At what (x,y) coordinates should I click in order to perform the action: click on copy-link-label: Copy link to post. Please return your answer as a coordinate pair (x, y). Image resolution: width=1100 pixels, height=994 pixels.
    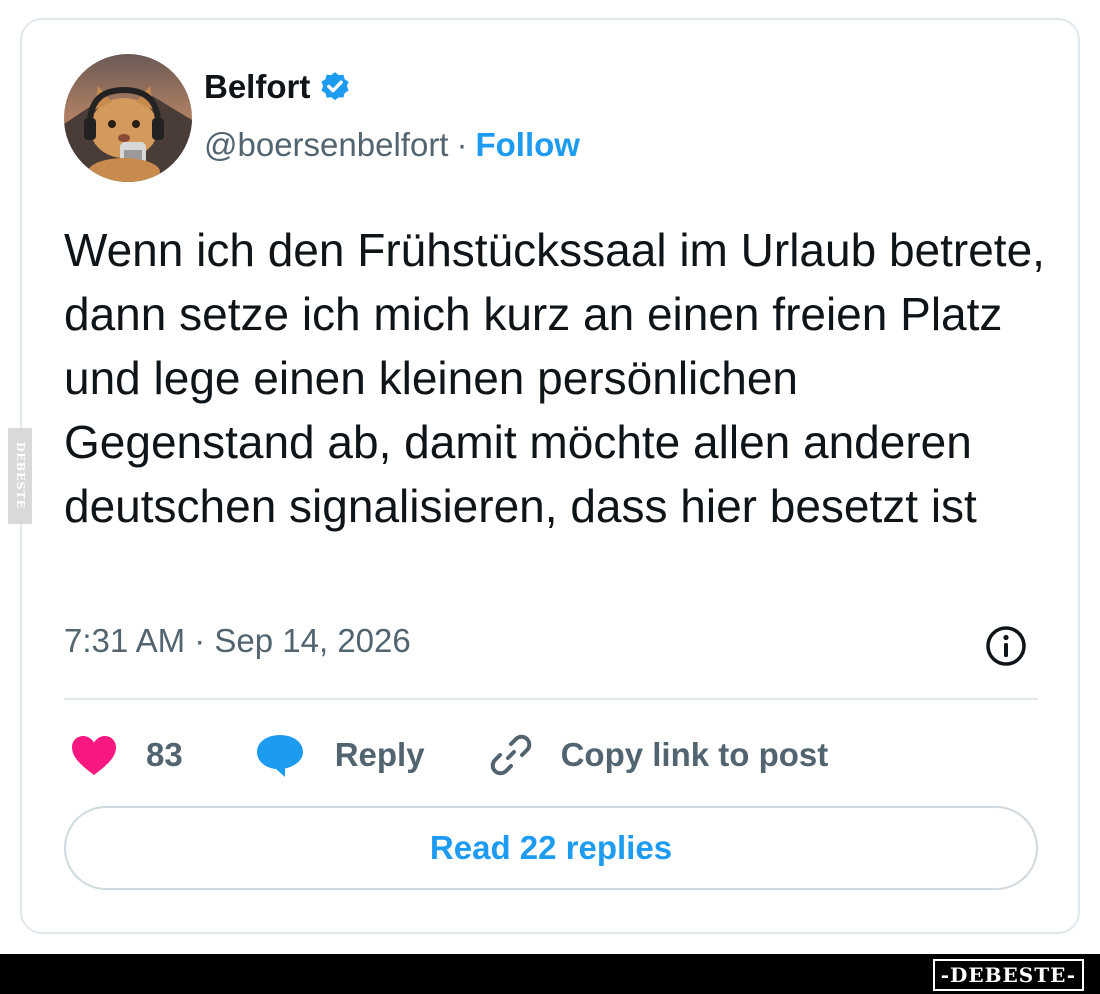
    Looking at the image, I should click on (694, 754).